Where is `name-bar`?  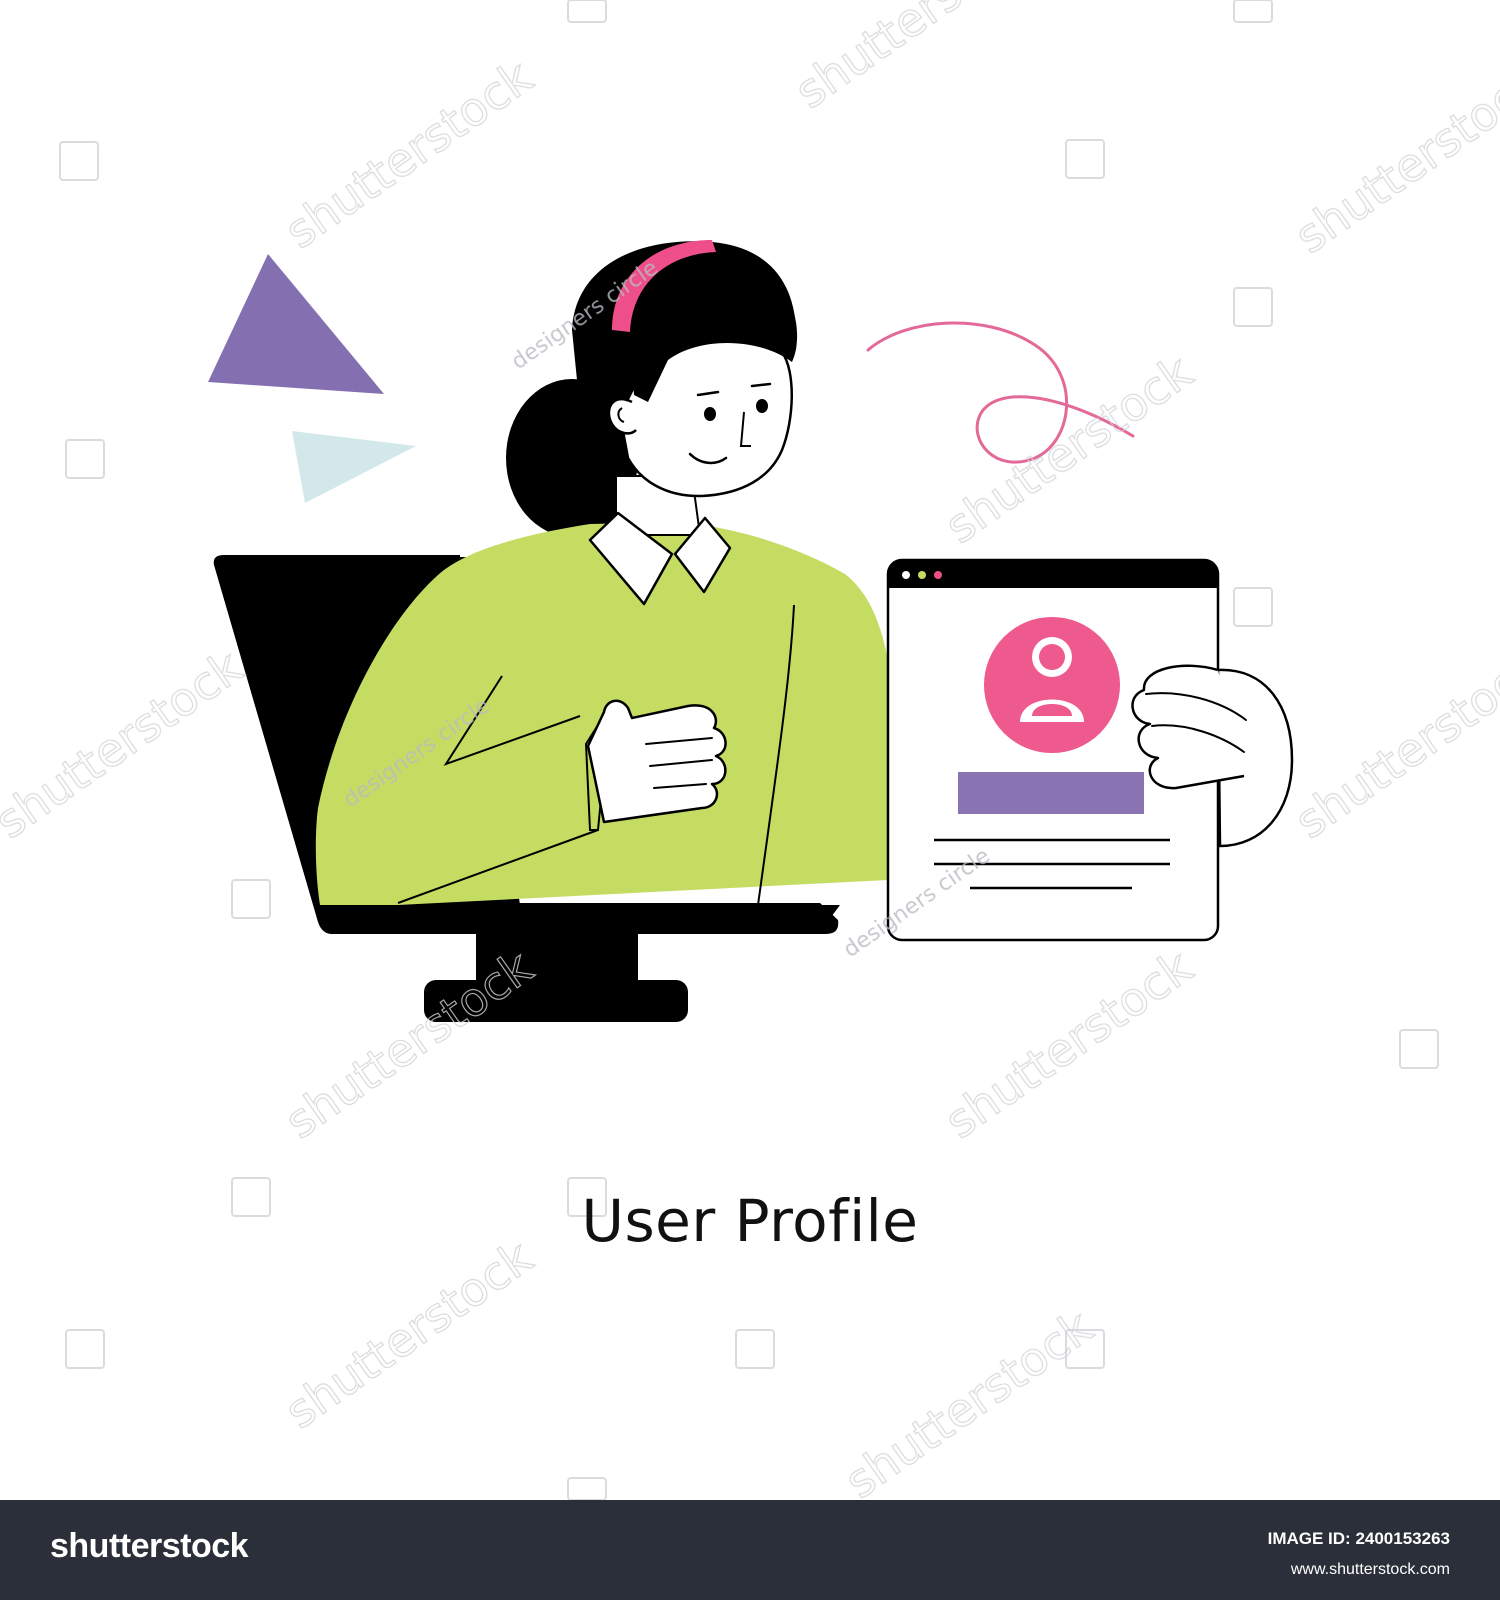 name-bar is located at coordinates (1051, 793).